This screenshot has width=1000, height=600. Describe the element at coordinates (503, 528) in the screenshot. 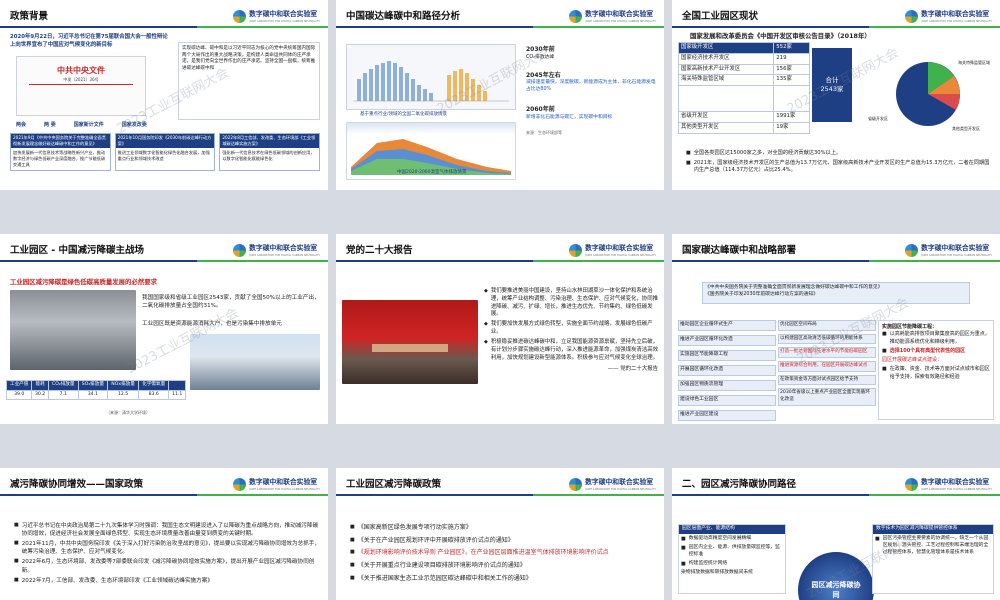

I see `policy-item: 《国家高新区绿色发展专项行动实施方案》` at that location.